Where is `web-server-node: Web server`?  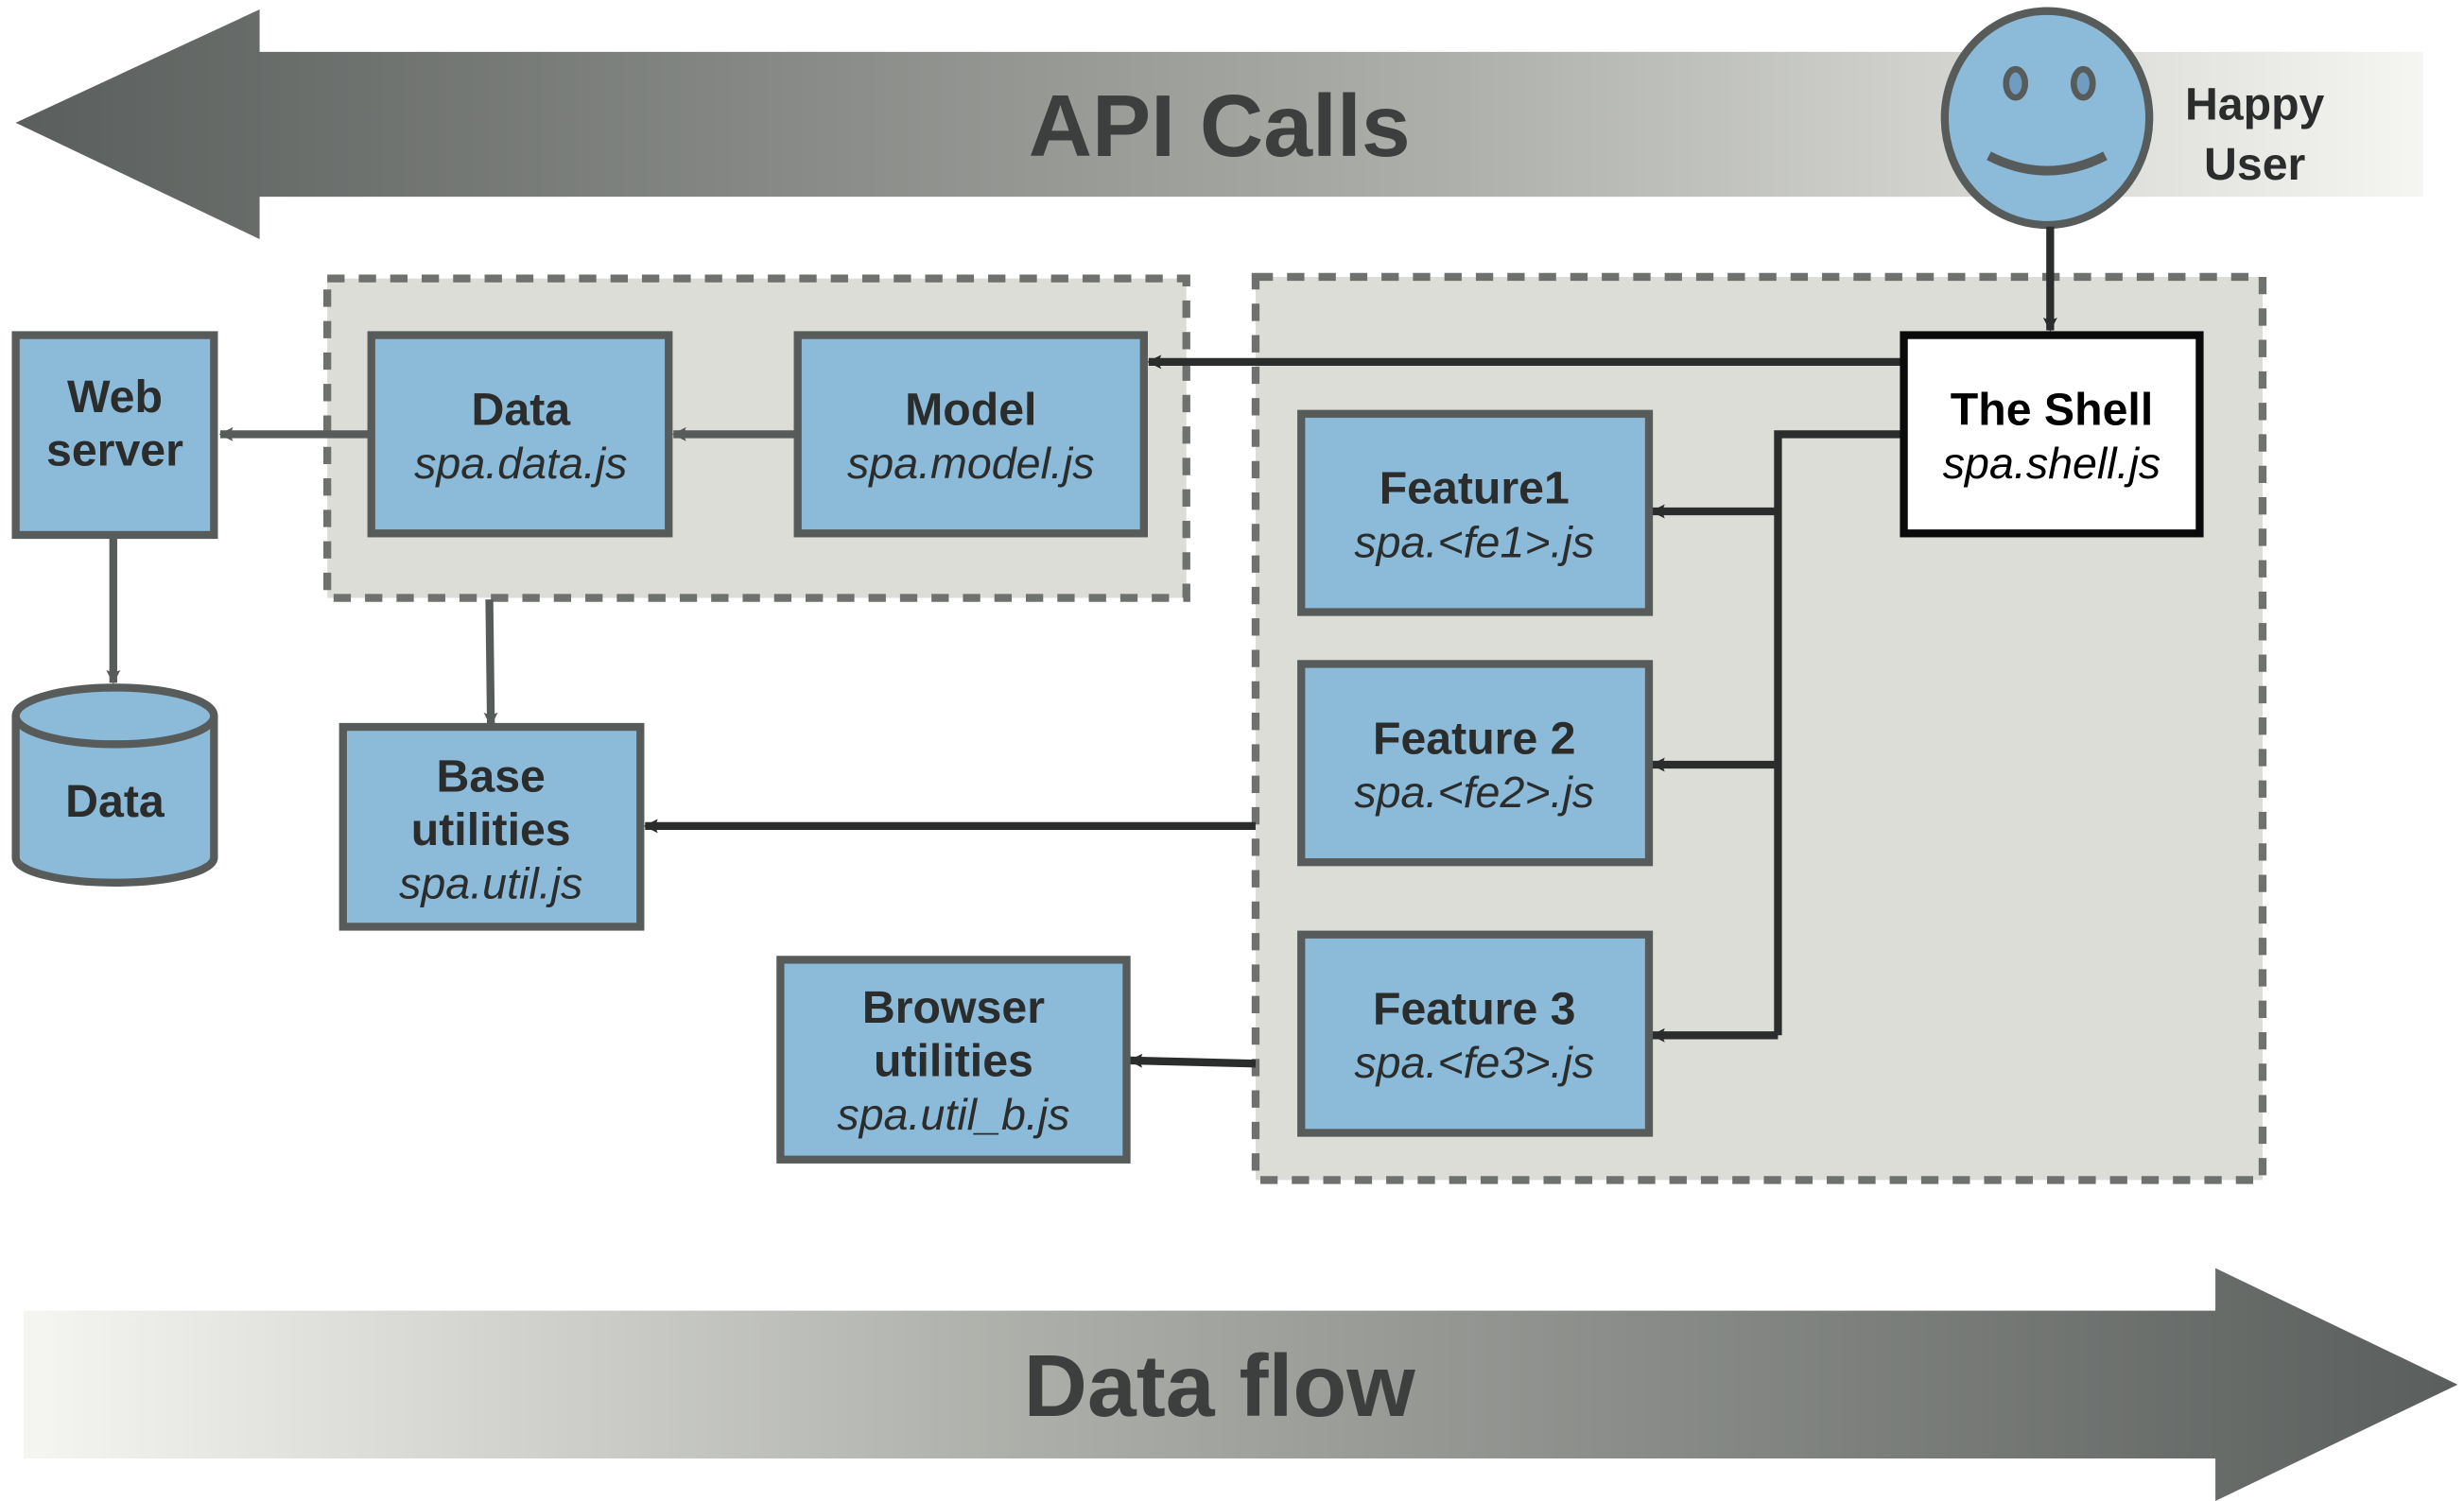
web-server-node: Web server is located at coordinates (114, 435).